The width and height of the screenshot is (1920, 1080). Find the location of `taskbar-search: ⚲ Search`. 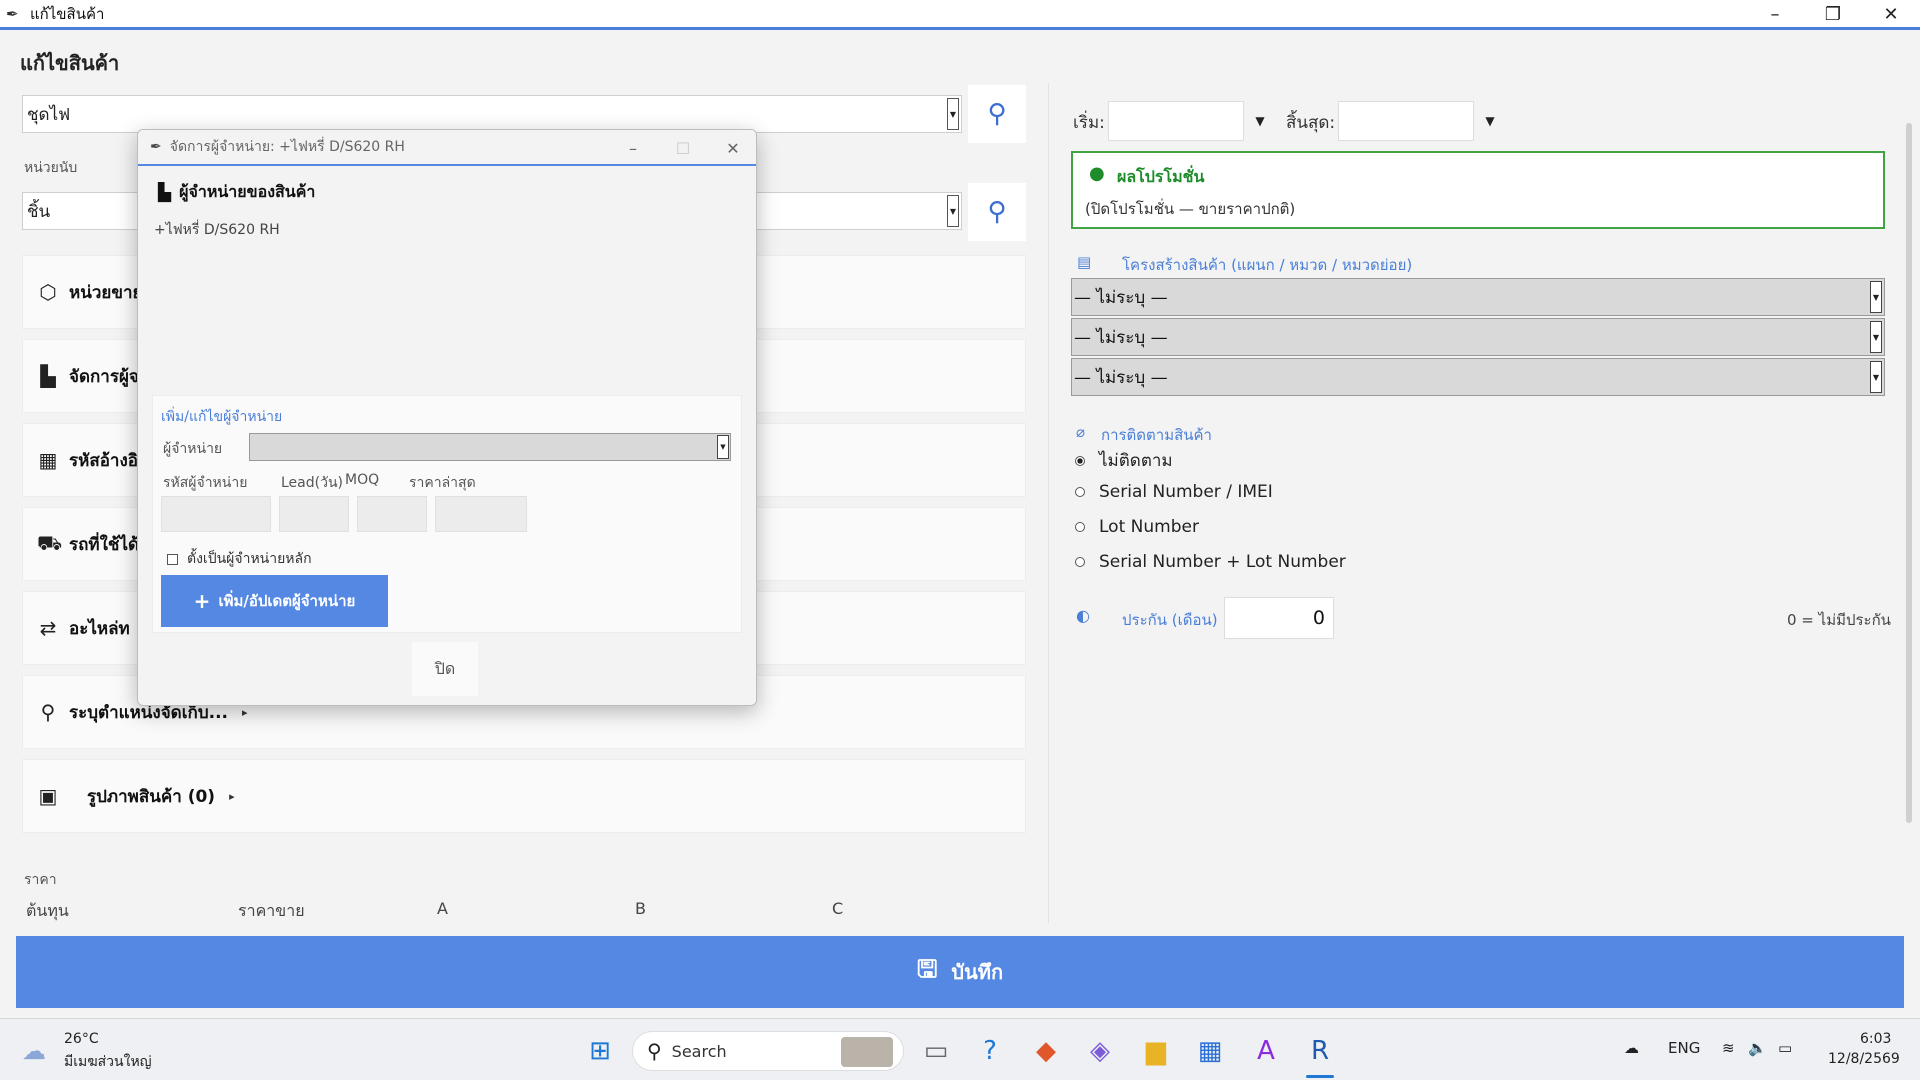

taskbar-search: ⚲ Search is located at coordinates (768, 1051).